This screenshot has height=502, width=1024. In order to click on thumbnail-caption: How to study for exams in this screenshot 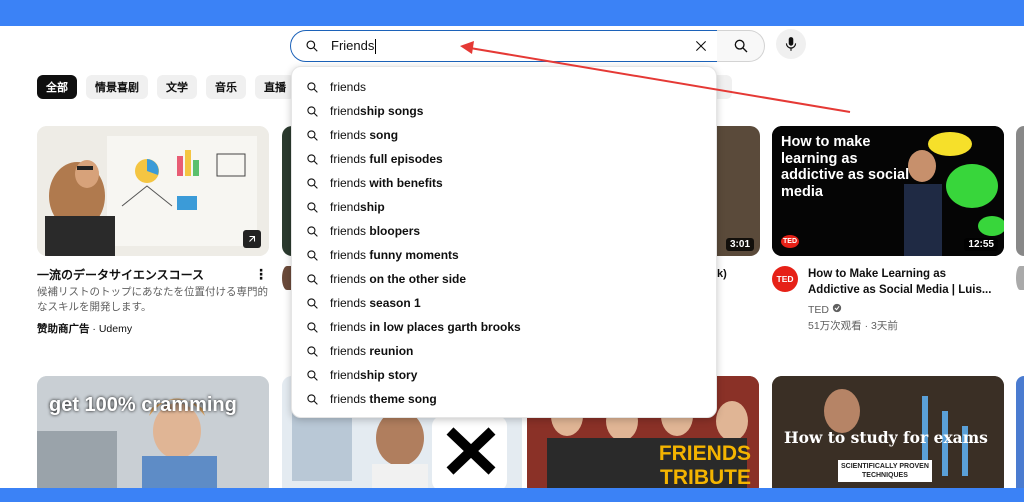, I will do `click(886, 437)`.